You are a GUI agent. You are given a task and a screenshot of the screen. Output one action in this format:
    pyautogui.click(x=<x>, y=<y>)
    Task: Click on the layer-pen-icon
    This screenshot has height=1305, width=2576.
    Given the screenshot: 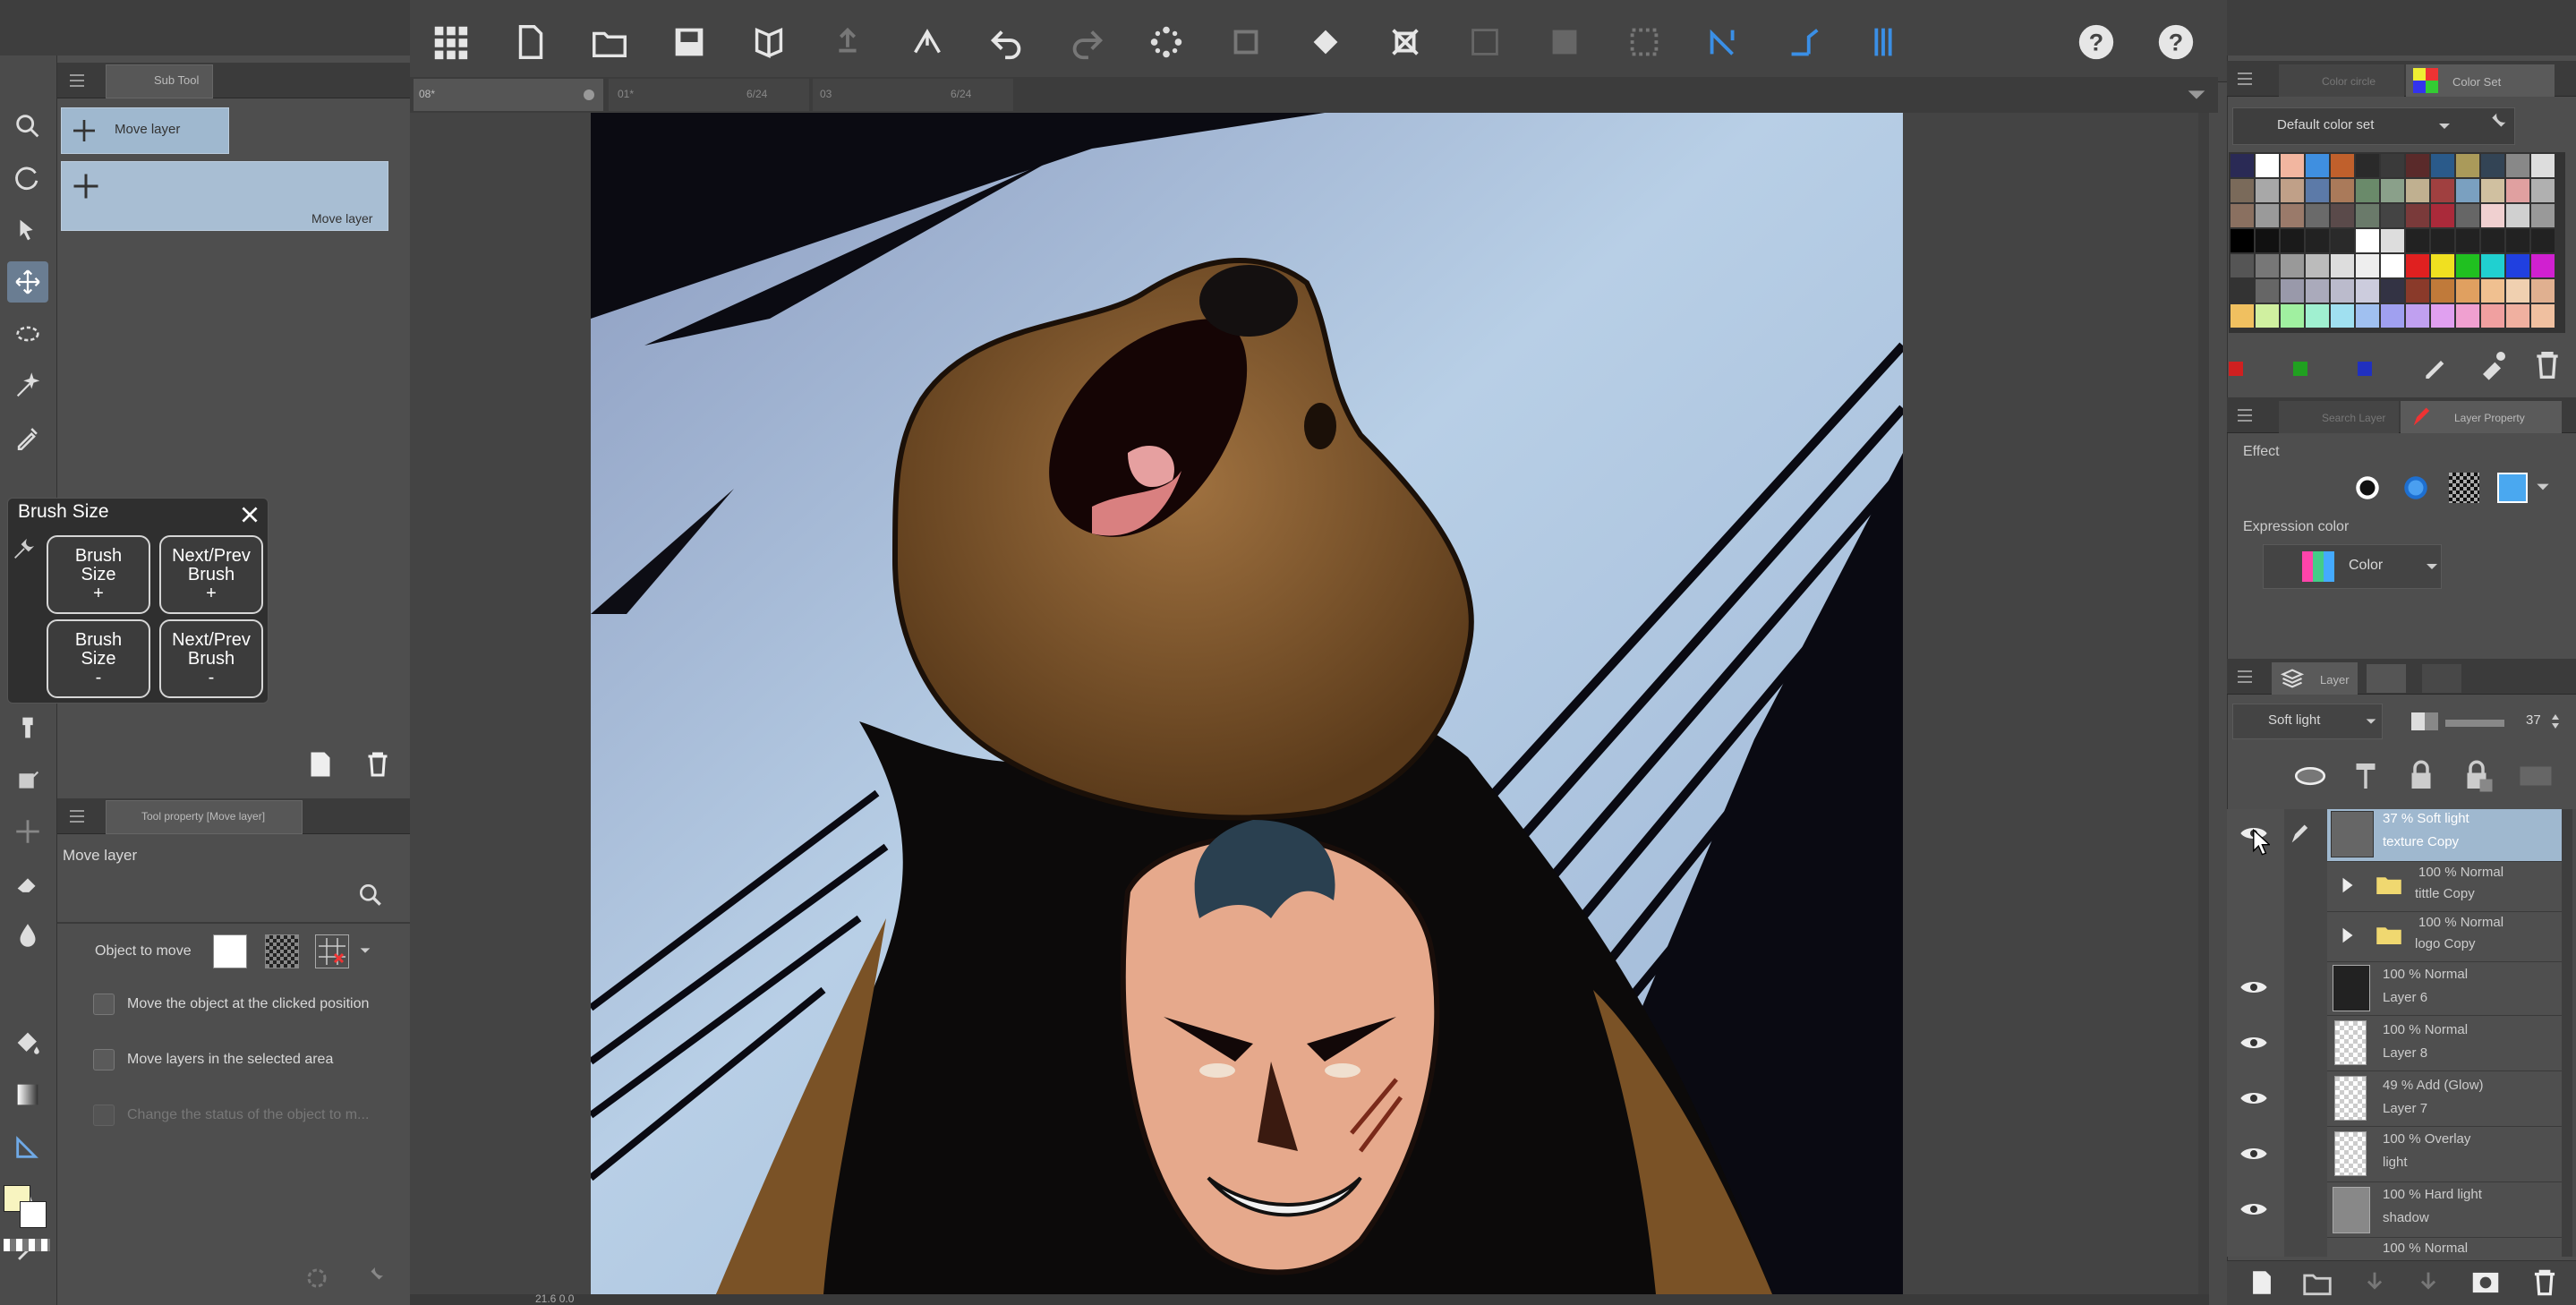 What is the action you would take?
    pyautogui.click(x=2300, y=834)
    